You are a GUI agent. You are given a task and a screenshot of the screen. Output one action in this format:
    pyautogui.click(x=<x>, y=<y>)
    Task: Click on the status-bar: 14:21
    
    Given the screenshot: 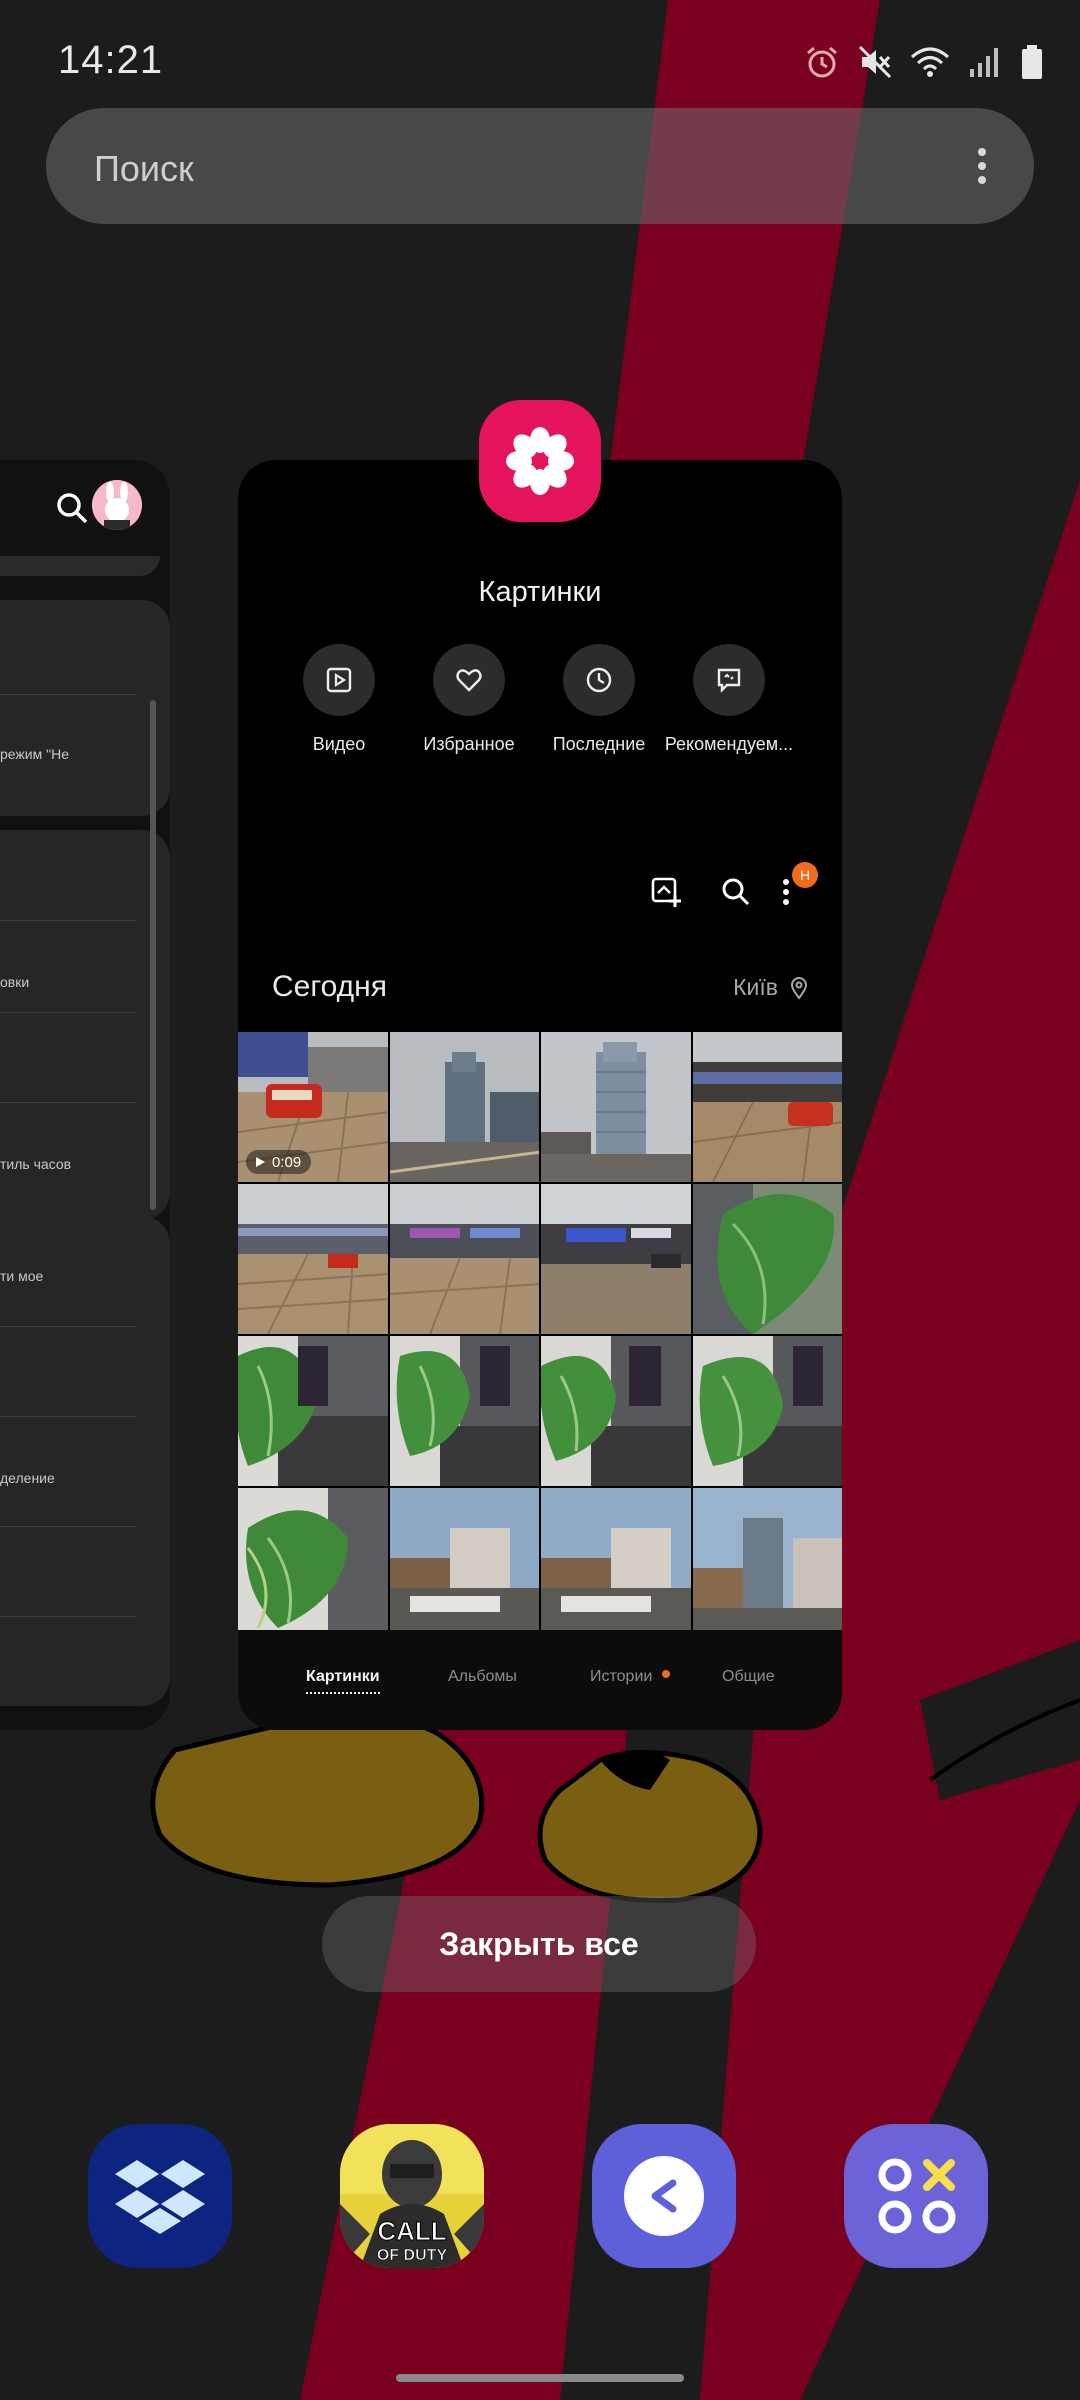 What is the action you would take?
    pyautogui.click(x=540, y=60)
    